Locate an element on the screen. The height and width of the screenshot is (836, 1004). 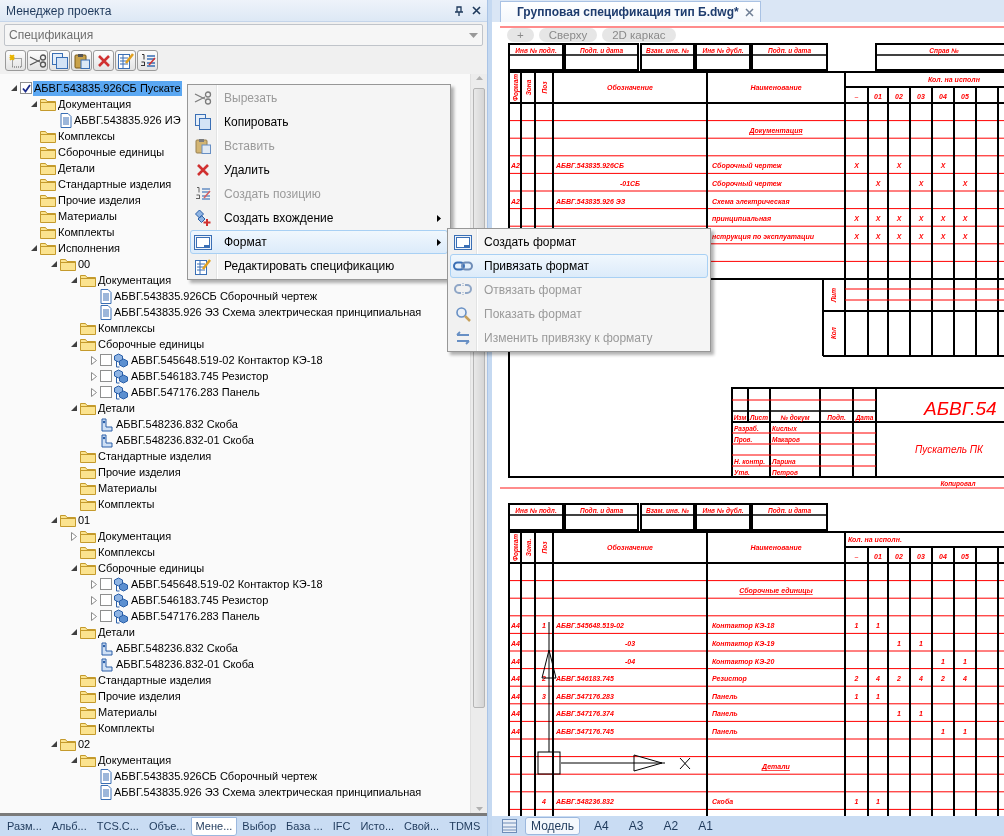
menu-item: Удалить is located at coordinates (319, 170).